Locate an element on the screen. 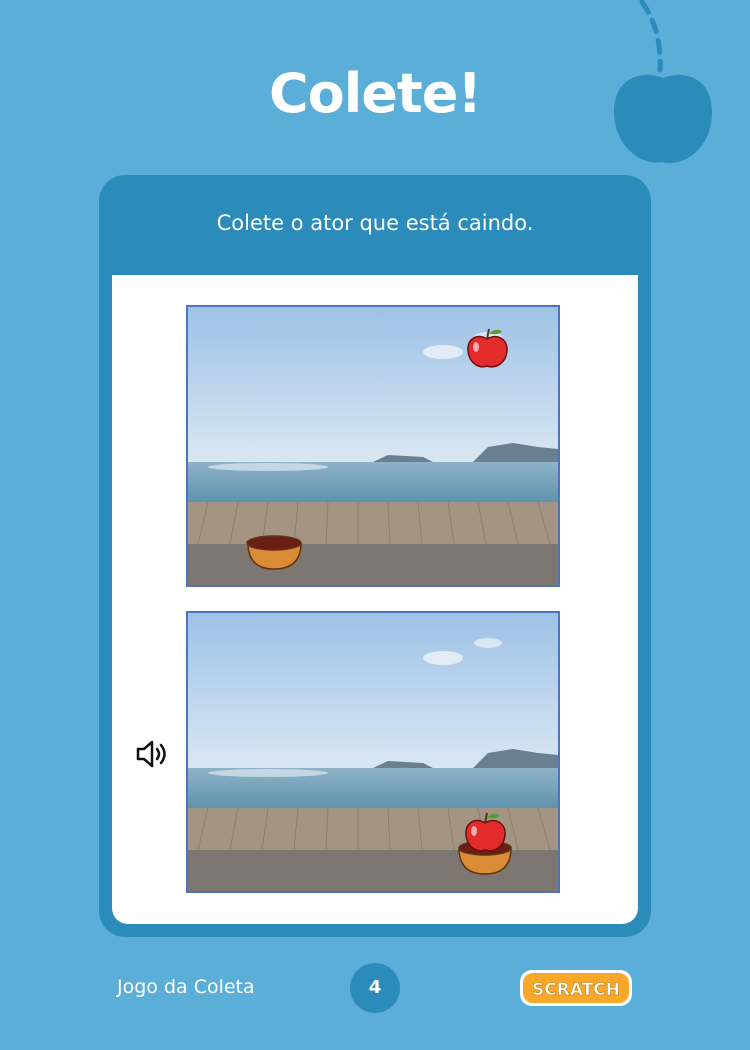  footer-label: Jogo da Coleta is located at coordinates (186, 987).